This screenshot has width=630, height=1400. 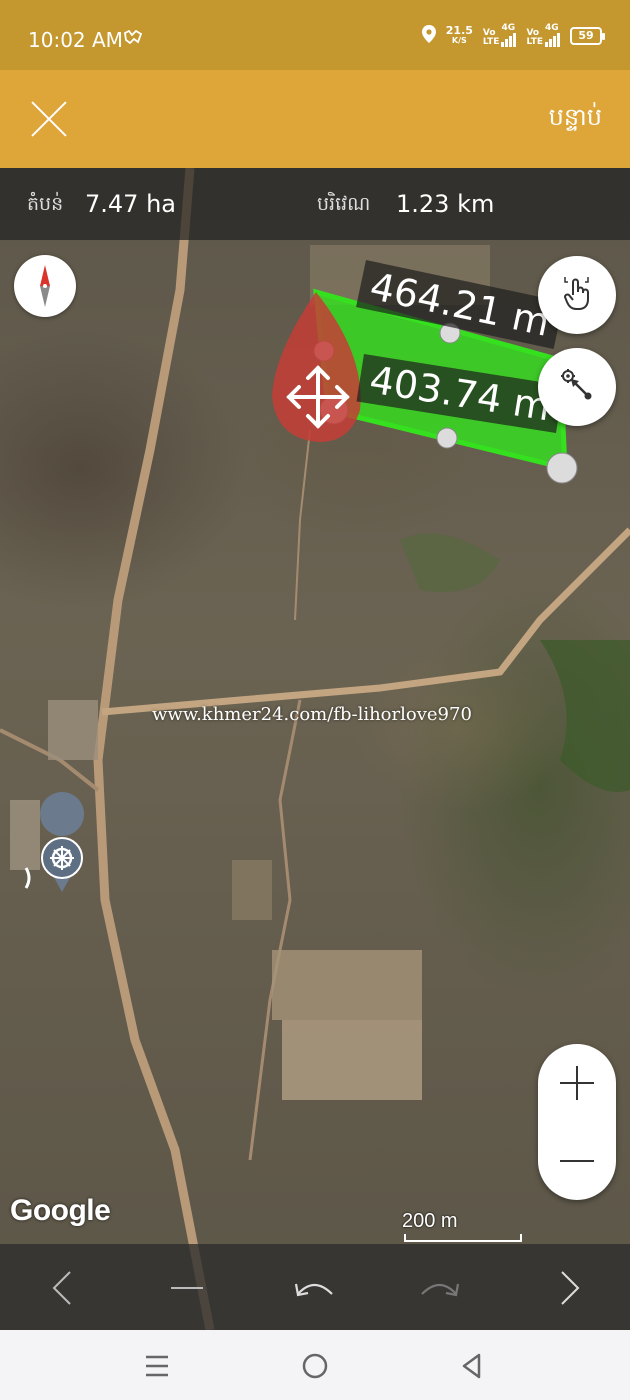 What do you see at coordinates (315, 119) in the screenshot?
I see `app-bar: បន្ទាប់` at bounding box center [315, 119].